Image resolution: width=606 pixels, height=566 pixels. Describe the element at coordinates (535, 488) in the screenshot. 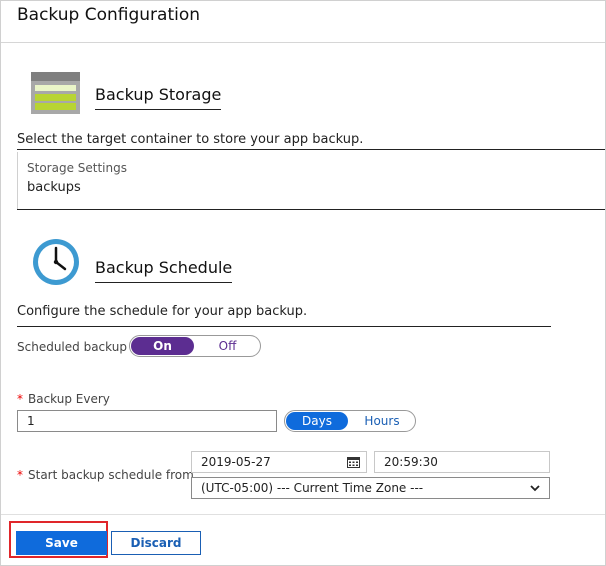

I see `chevron-down-icon` at that location.